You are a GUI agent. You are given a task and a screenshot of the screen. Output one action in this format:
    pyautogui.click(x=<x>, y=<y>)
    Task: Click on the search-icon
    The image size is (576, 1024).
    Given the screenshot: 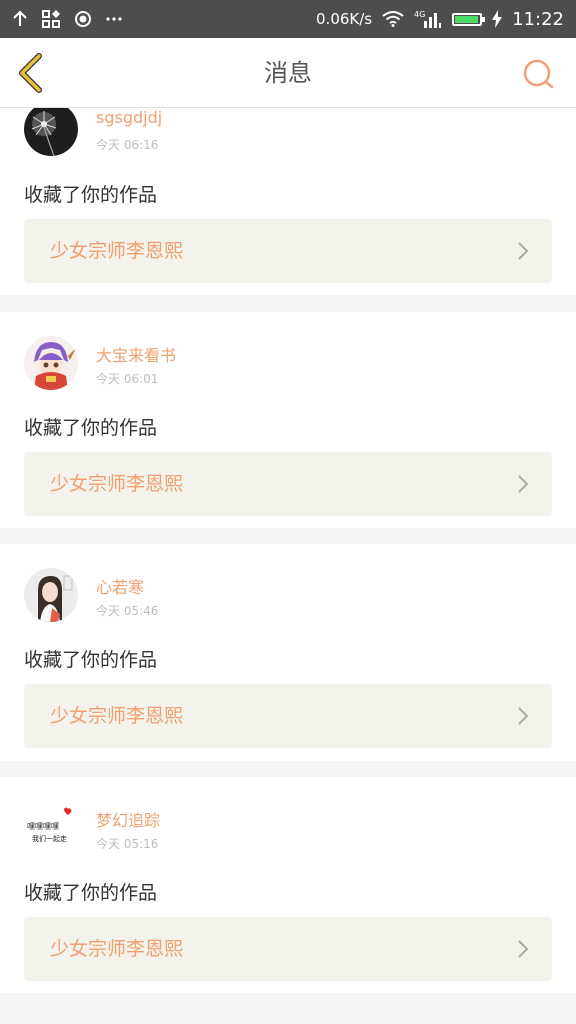 What is the action you would take?
    pyautogui.click(x=538, y=74)
    